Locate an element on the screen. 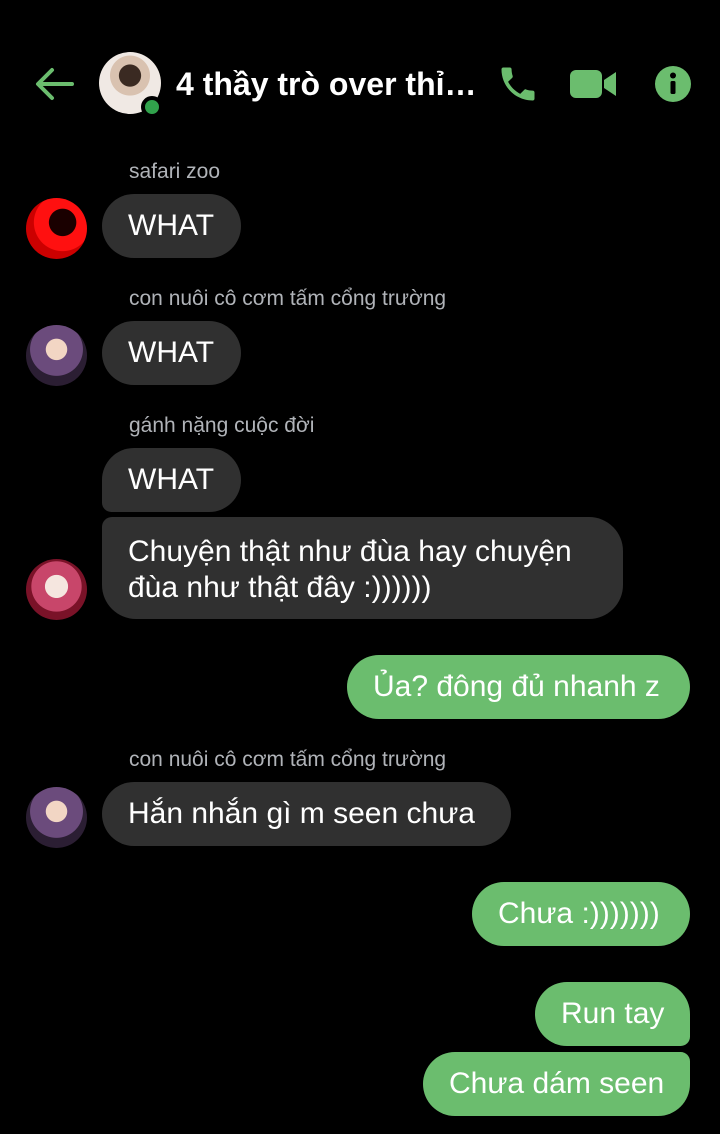 The image size is (720, 1134). message-bubble: Ủa? đông đủ nhanh z is located at coordinates (518, 687).